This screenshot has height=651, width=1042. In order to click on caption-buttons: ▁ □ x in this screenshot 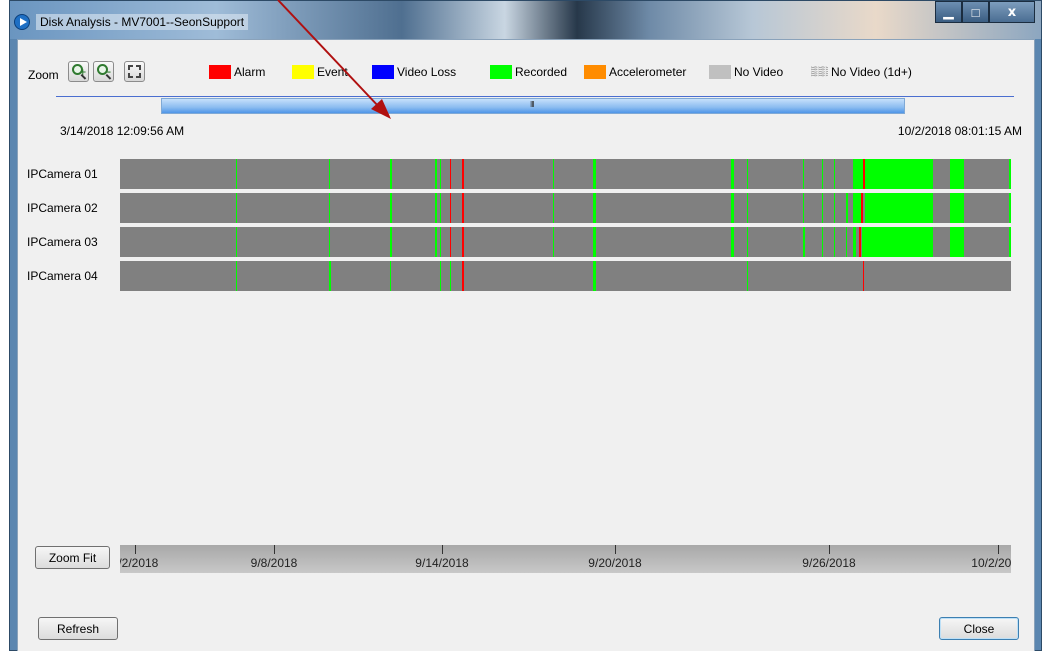, I will do `click(985, 12)`.